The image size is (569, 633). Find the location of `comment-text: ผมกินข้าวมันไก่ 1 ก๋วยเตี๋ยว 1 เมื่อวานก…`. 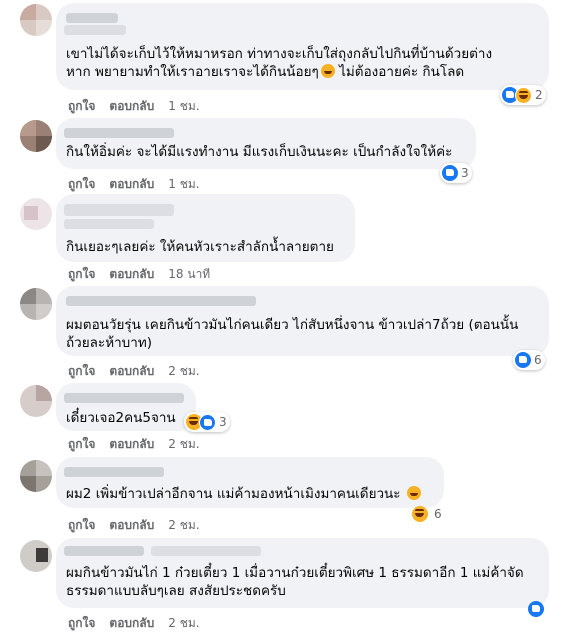

comment-text: ผมกินข้าวมันไก่ 1 ก๋วยเตี๋ยว 1 เมื่อวานก… is located at coordinates (295, 582).